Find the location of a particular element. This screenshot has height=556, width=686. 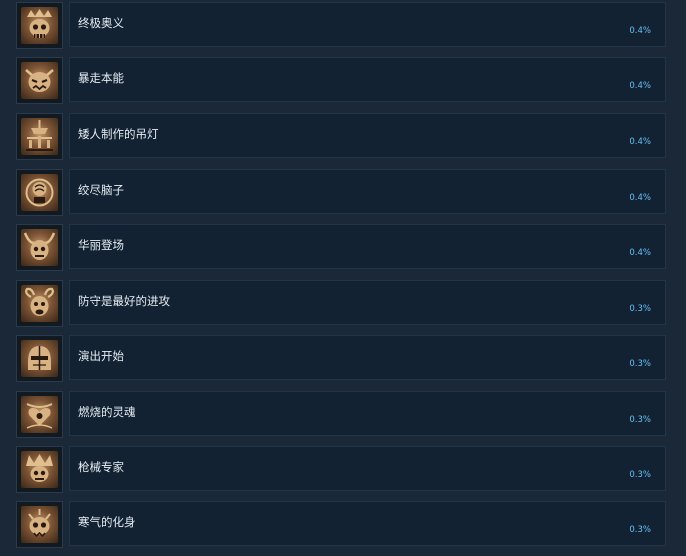

achievement-row: 演出开始 0.3% is located at coordinates (342, 358).